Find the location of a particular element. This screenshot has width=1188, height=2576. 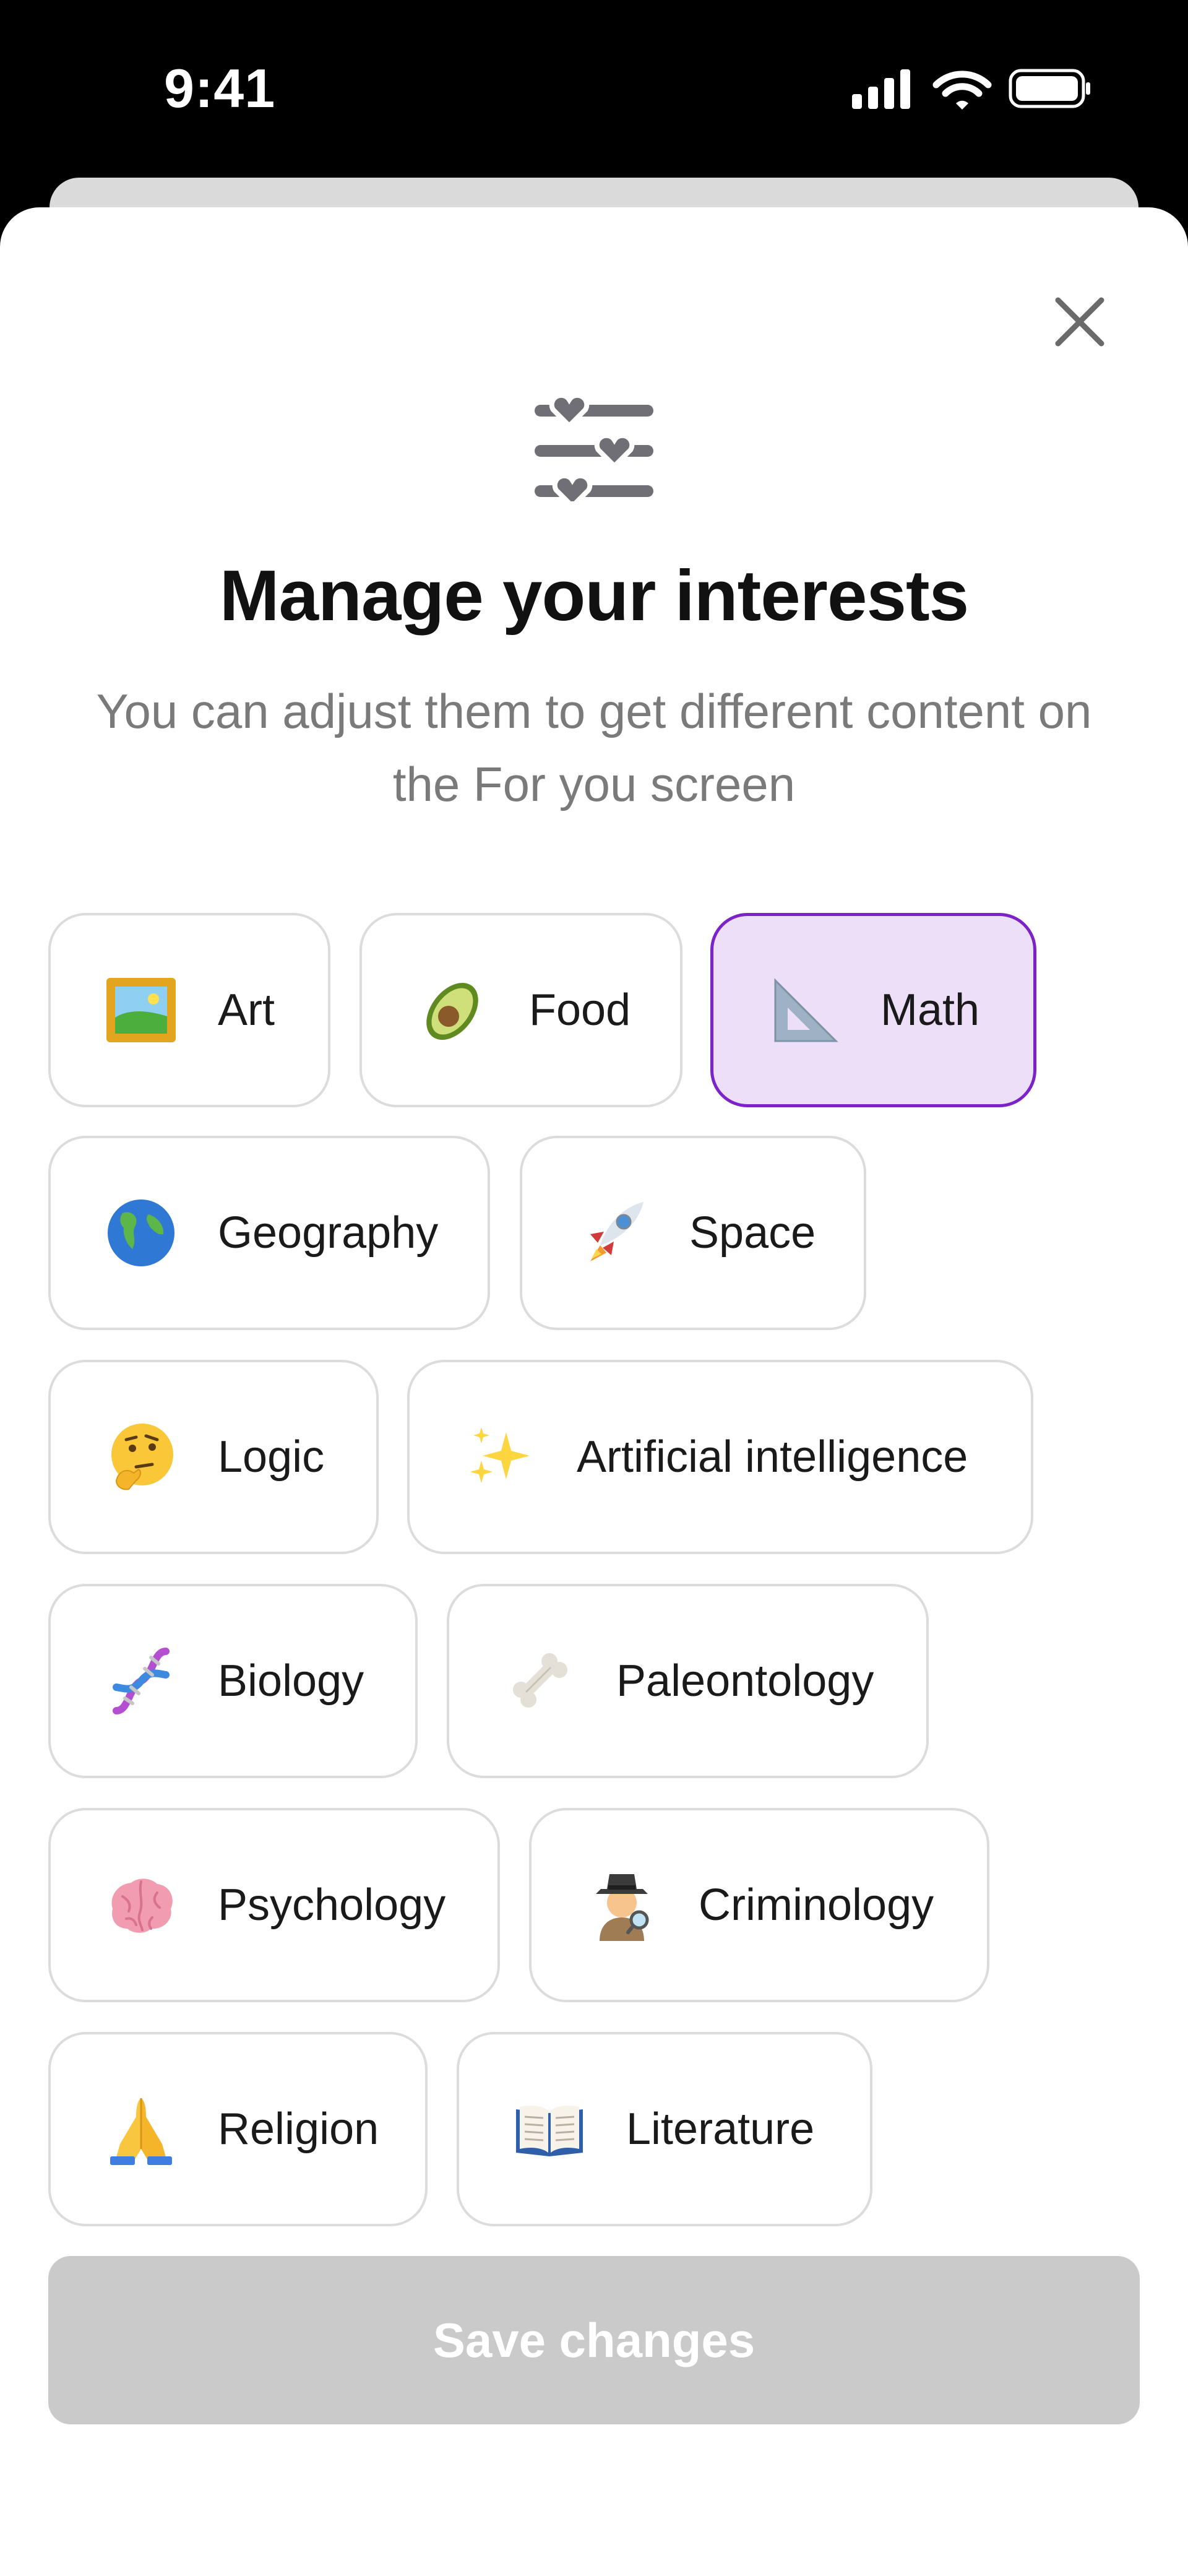

page-title: Manage your interests is located at coordinates (594, 595).